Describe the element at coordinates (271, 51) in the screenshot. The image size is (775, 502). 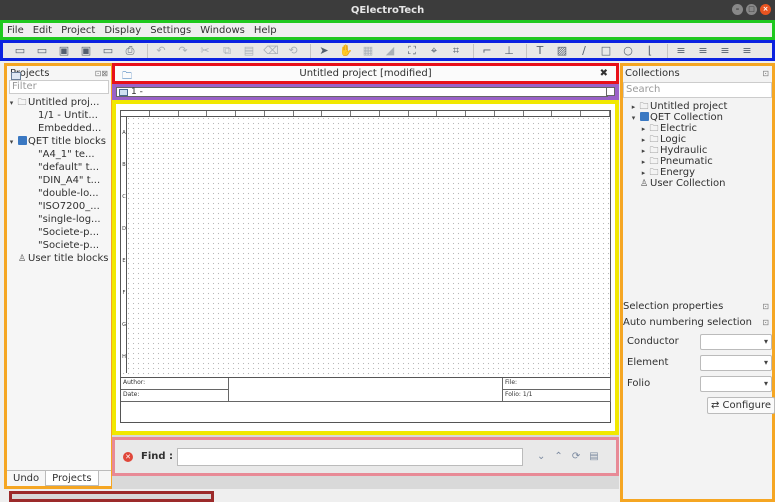
I see `delete-icon: ⌫` at that location.